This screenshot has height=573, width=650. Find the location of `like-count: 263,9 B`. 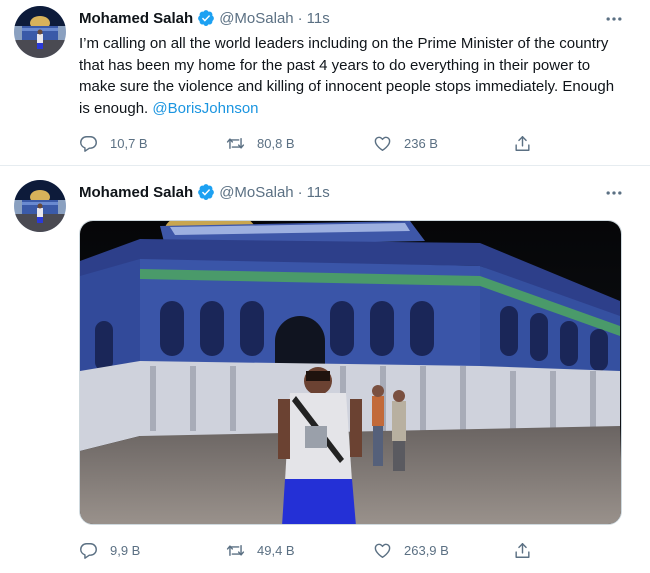

like-count: 263,9 B is located at coordinates (426, 550).